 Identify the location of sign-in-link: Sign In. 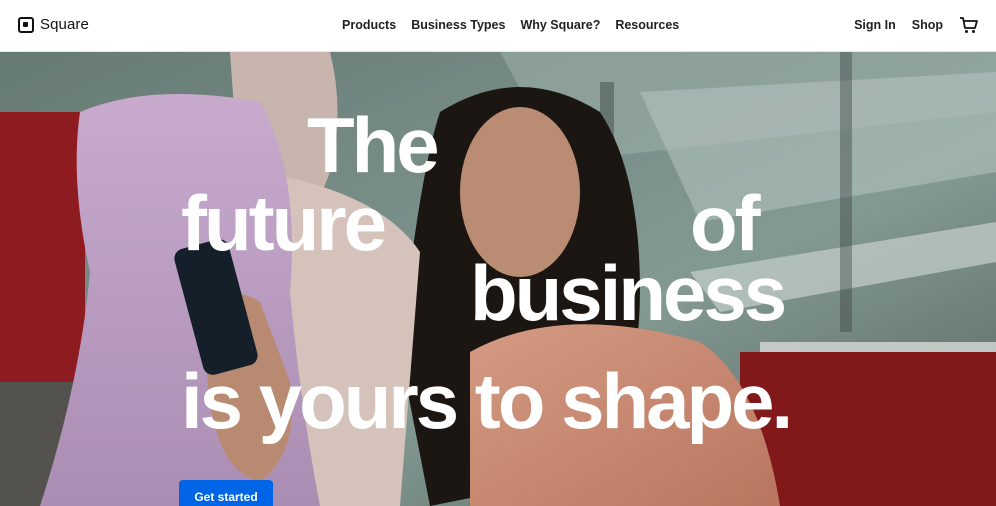
(875, 25).